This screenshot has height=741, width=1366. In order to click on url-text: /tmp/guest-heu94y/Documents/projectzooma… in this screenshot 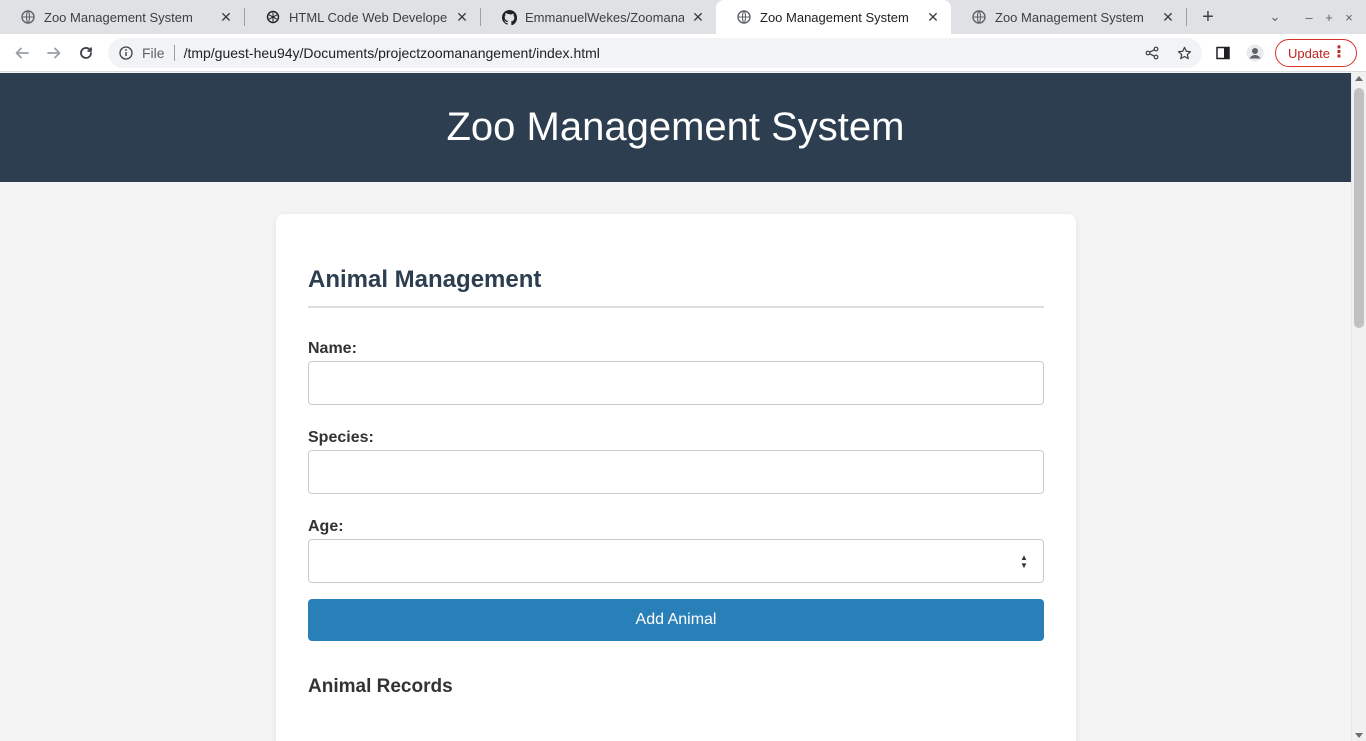, I will do `click(392, 53)`.